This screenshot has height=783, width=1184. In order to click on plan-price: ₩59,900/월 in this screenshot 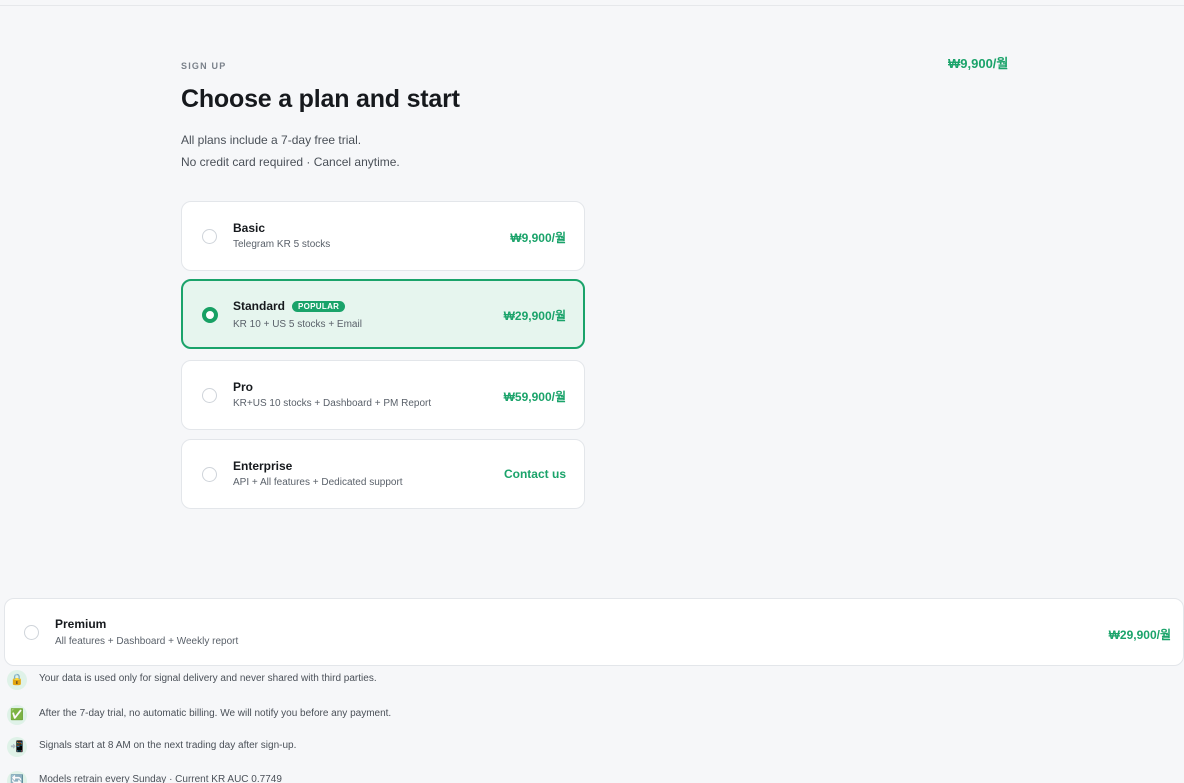, I will do `click(534, 397)`.